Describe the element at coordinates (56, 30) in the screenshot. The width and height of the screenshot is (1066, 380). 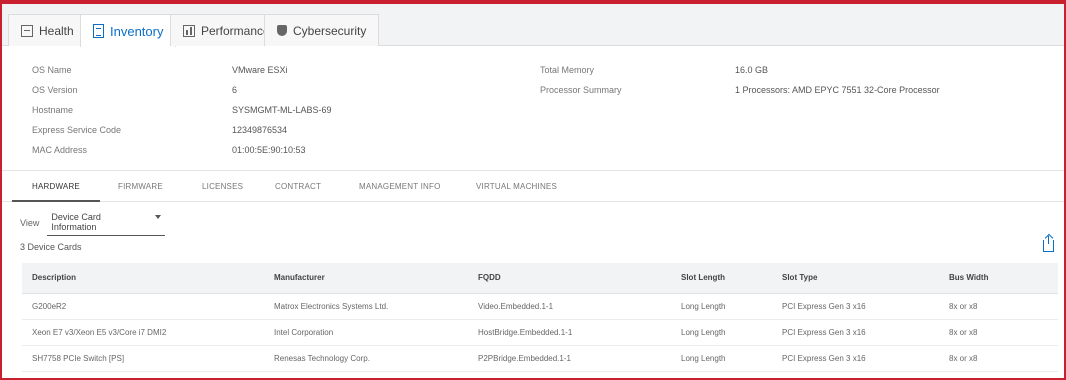
I see `tab-health-label: Health` at that location.